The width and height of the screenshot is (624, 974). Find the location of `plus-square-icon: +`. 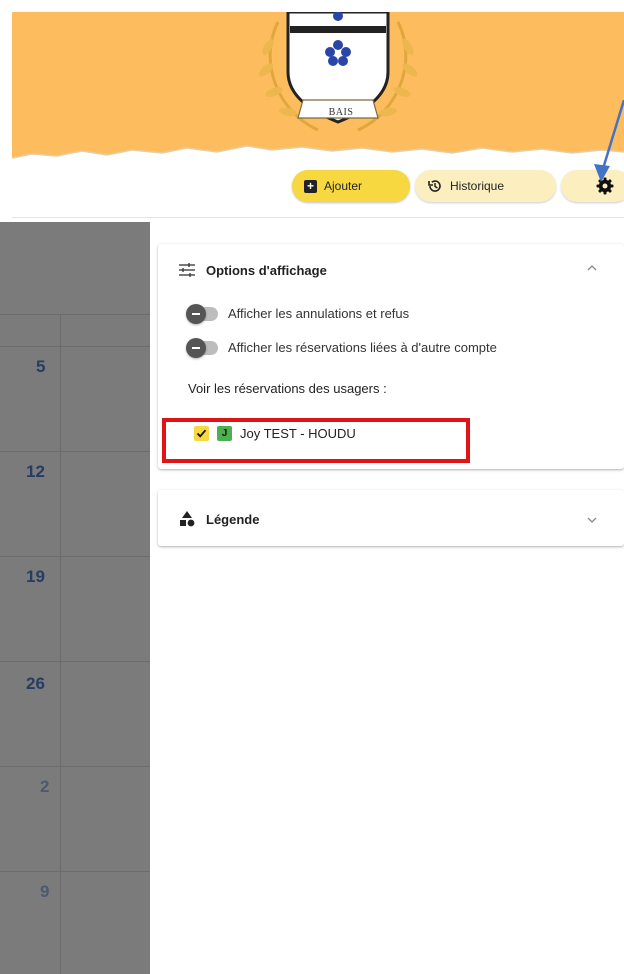

plus-square-icon: + is located at coordinates (310, 186).